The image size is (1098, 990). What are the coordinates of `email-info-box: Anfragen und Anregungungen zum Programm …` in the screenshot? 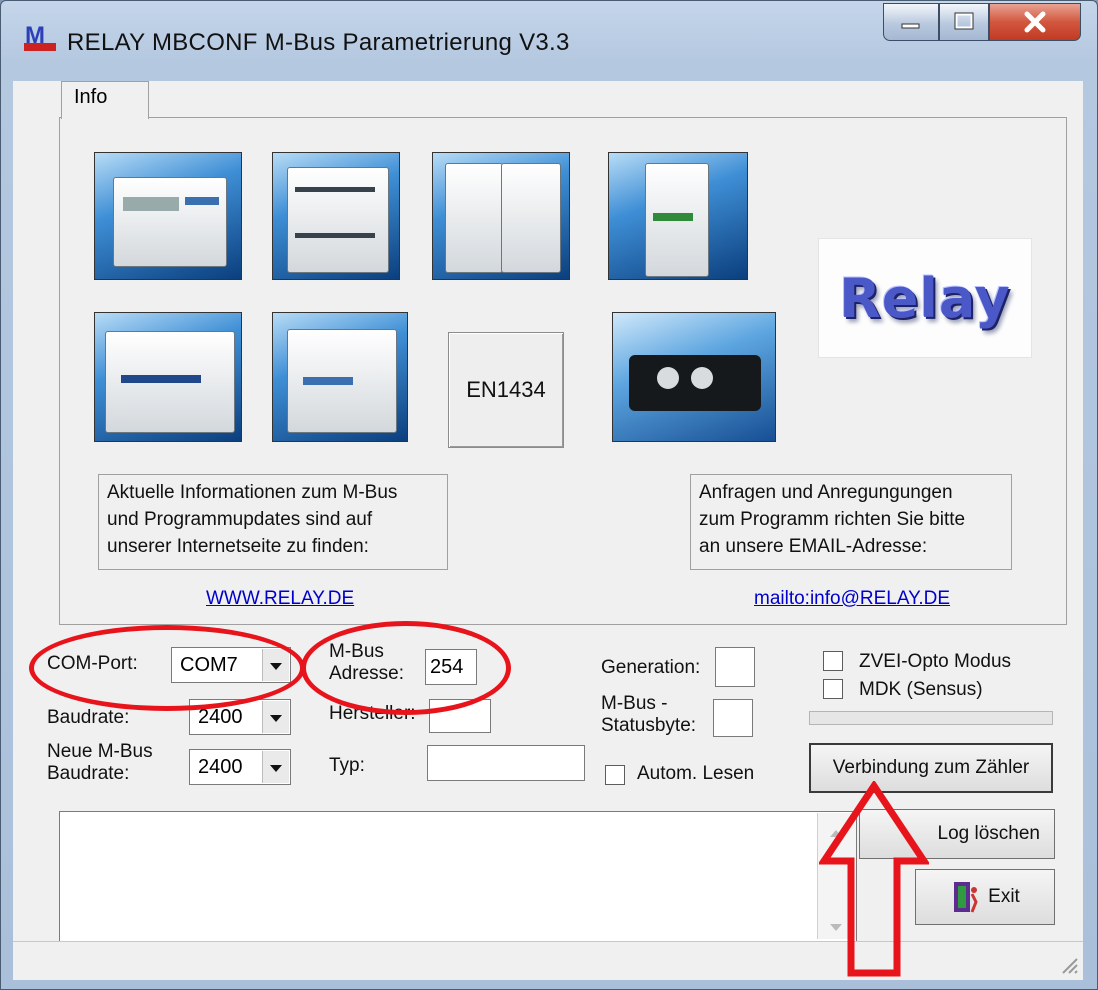 It's located at (851, 522).